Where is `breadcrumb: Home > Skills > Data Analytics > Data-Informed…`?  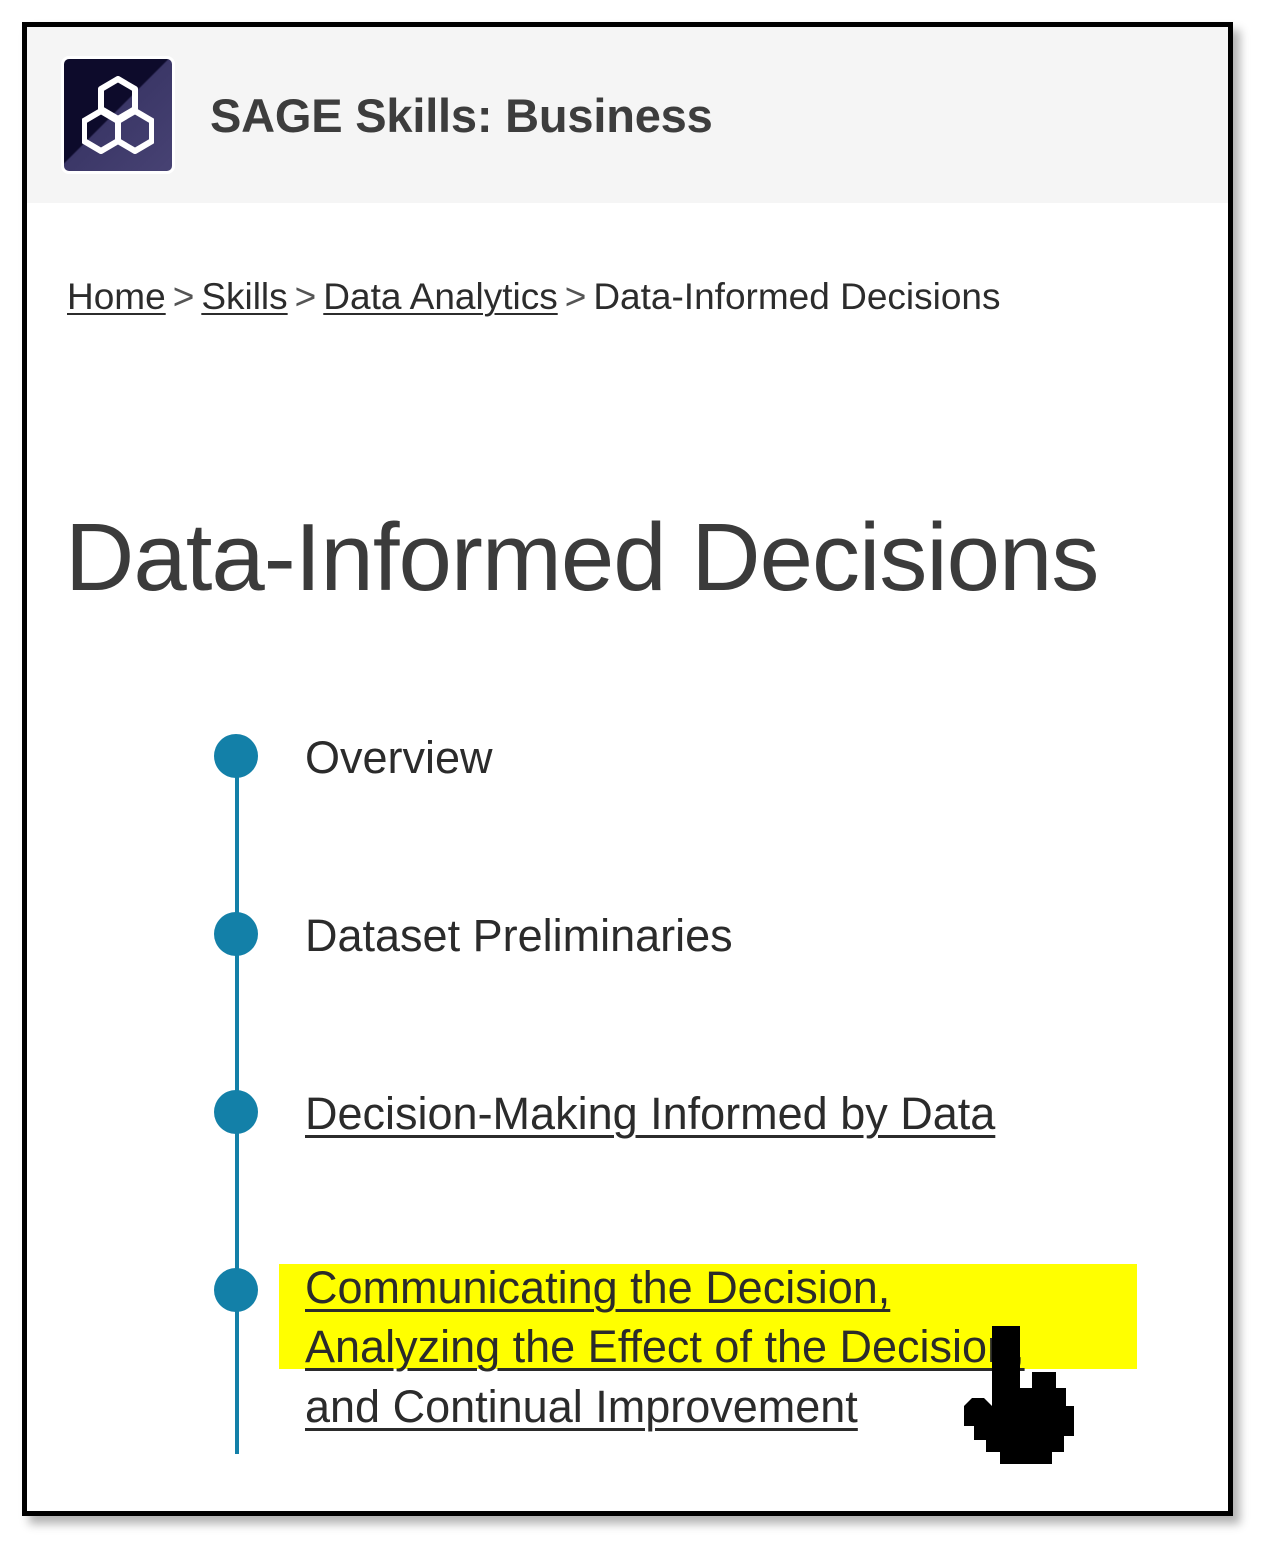
breadcrumb: Home > Skills > Data Analytics > Data-Informed… is located at coordinates (534, 296).